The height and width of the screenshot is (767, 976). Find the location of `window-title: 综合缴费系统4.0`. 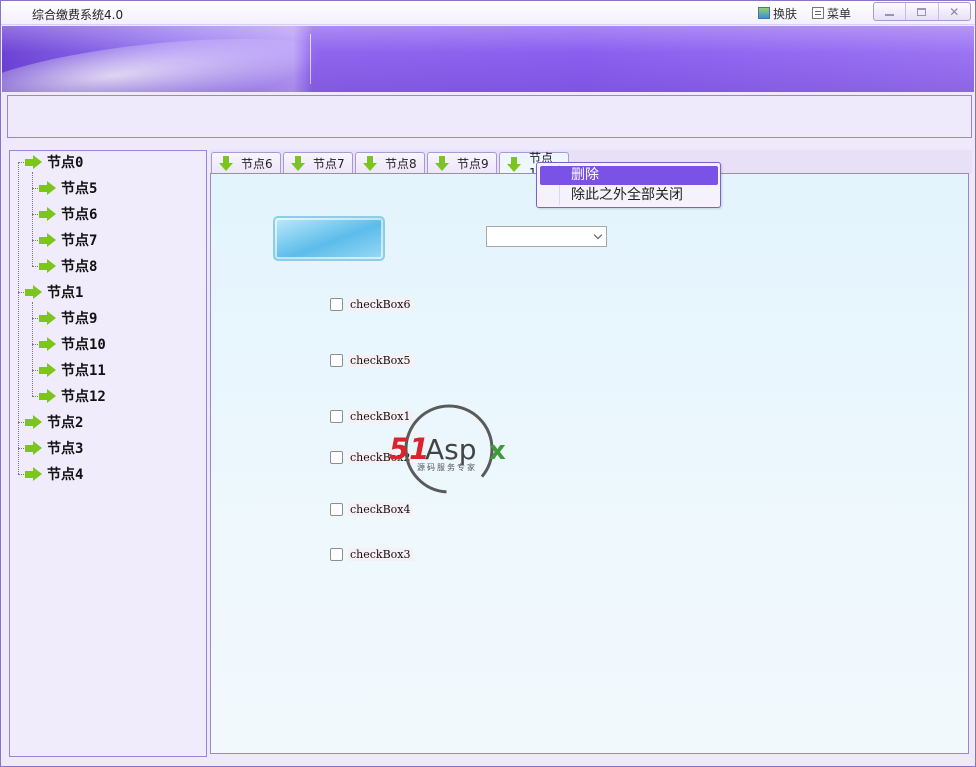

window-title: 综合缴费系统4.0 is located at coordinates (78, 15).